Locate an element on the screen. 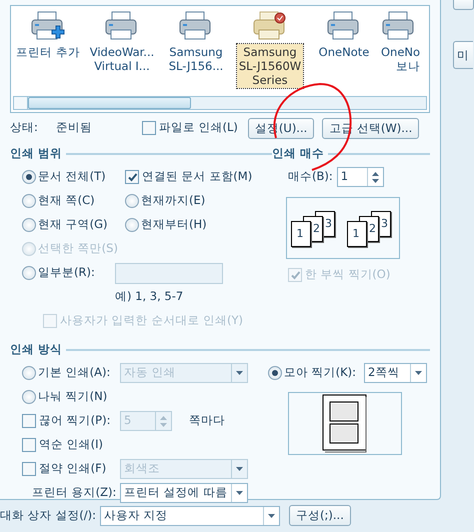  checkbox-label: 파일로 인쇄(L) is located at coordinates (198, 127).